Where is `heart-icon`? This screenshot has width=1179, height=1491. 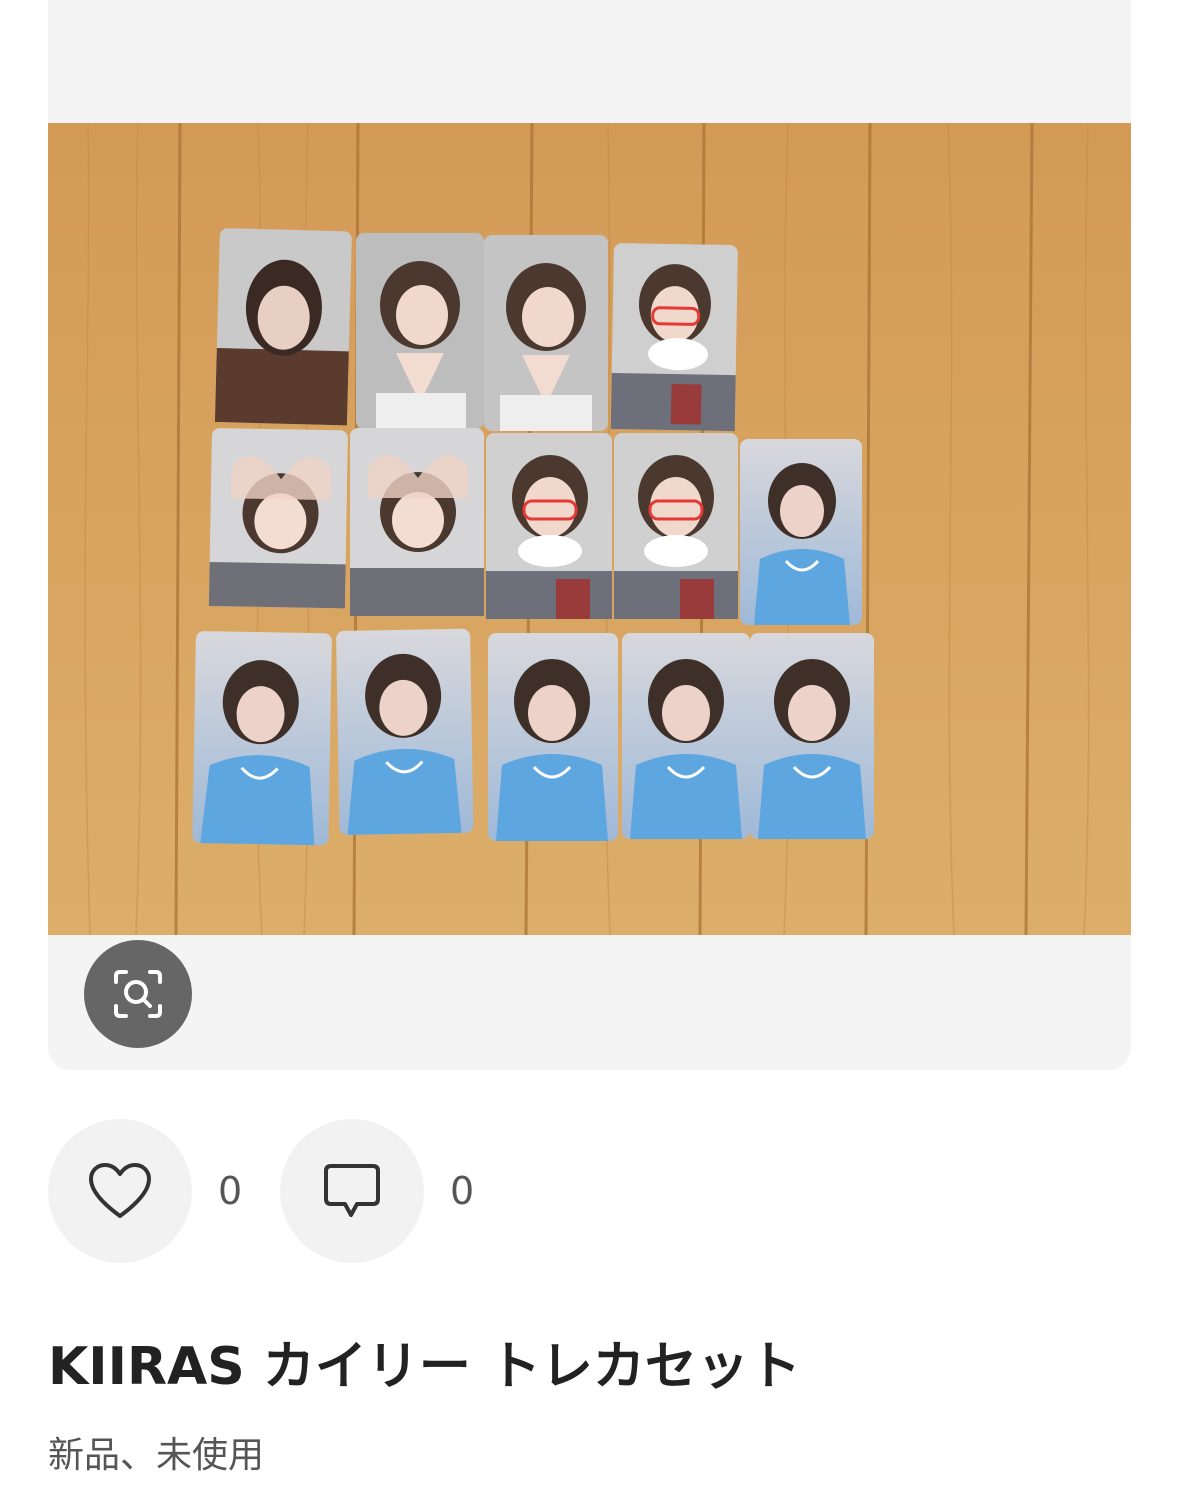
heart-icon is located at coordinates (120, 1190).